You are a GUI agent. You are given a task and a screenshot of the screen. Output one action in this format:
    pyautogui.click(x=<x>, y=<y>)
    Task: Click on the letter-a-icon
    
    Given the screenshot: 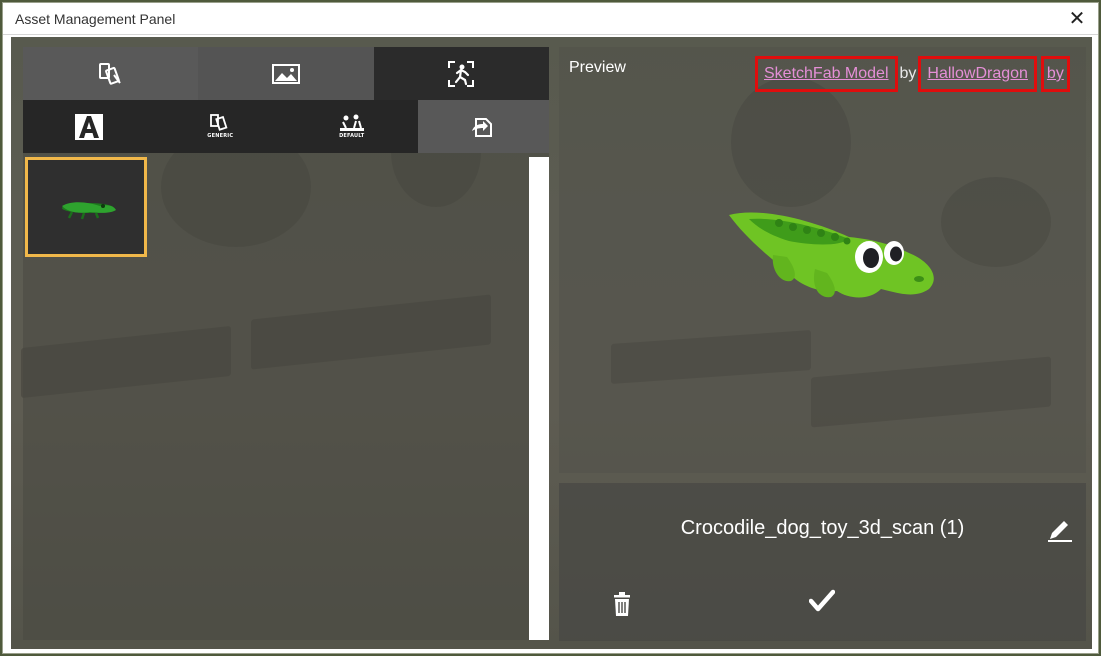 What is the action you would take?
    pyautogui.click(x=88, y=126)
    